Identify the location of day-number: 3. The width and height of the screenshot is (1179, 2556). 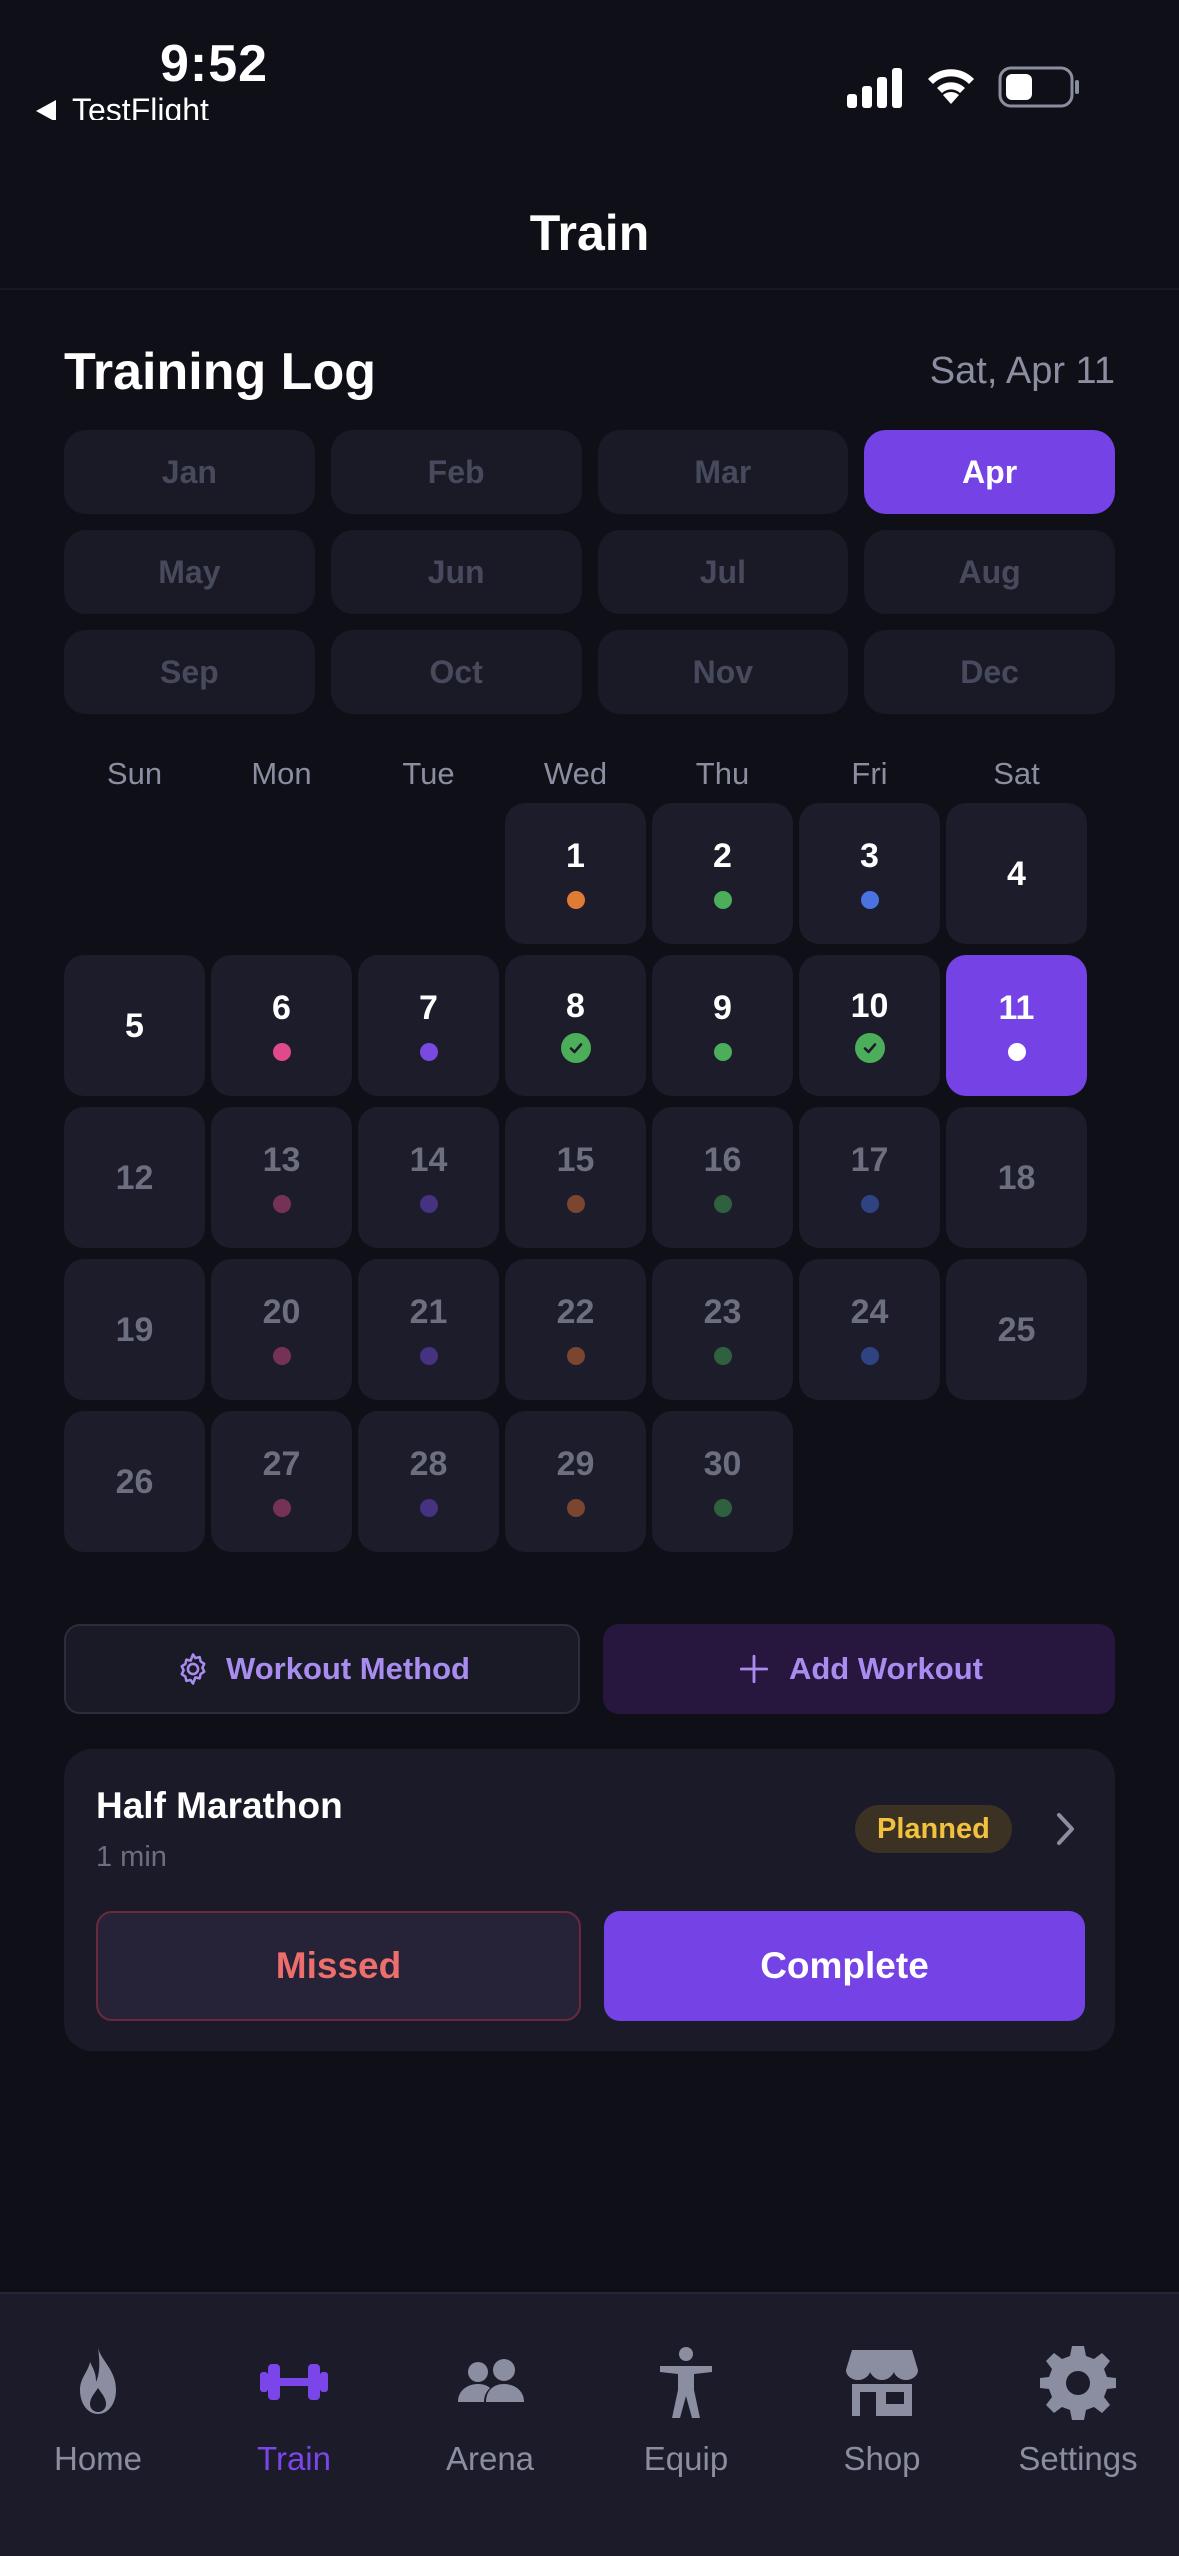
(869, 855).